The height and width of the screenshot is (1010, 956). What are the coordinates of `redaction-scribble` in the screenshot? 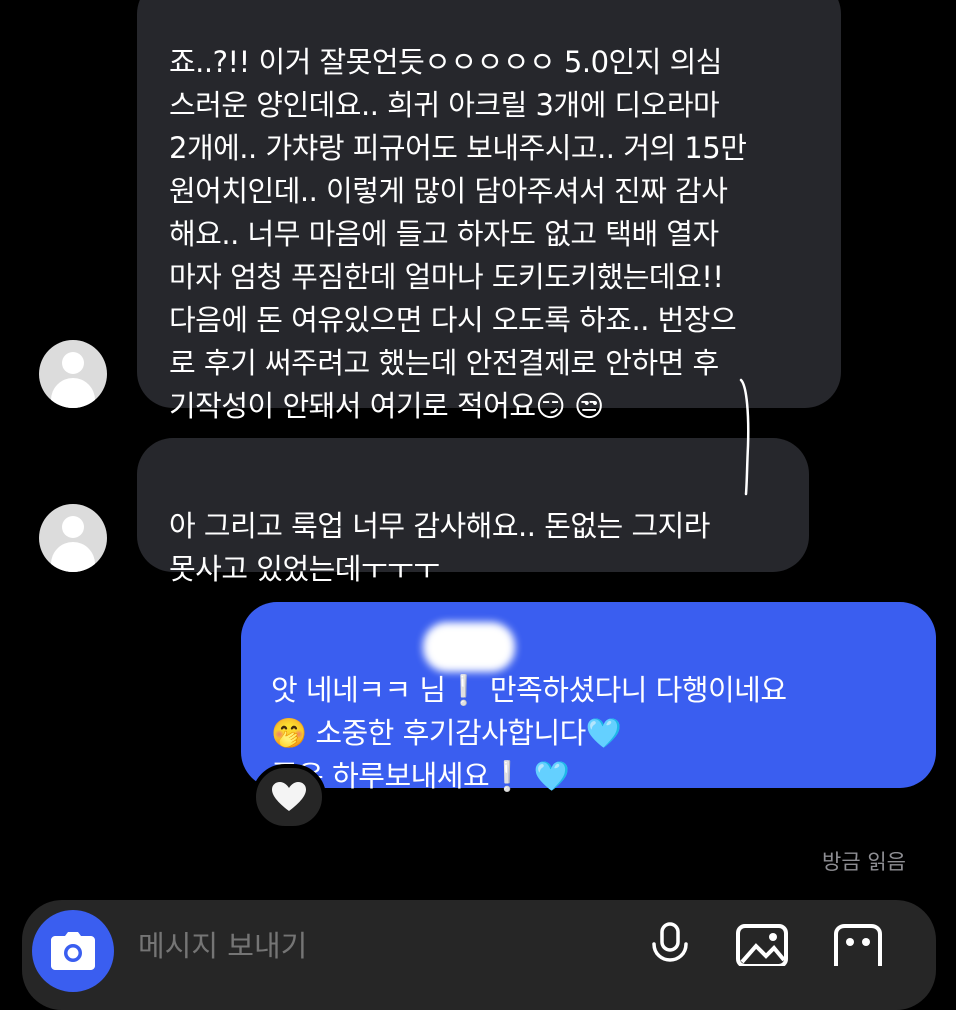 It's located at (469, 647).